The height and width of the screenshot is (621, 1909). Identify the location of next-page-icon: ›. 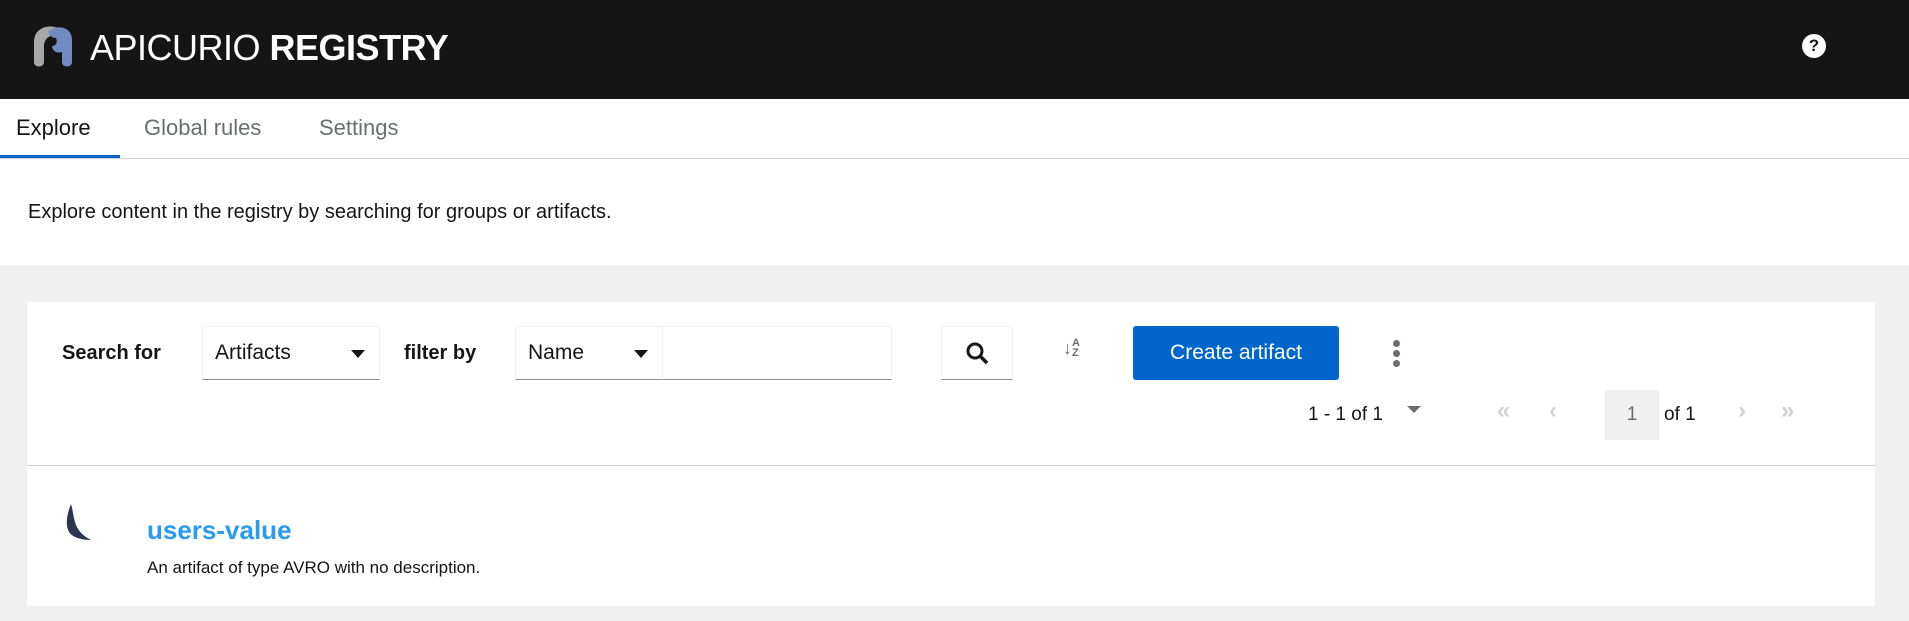
(1742, 411).